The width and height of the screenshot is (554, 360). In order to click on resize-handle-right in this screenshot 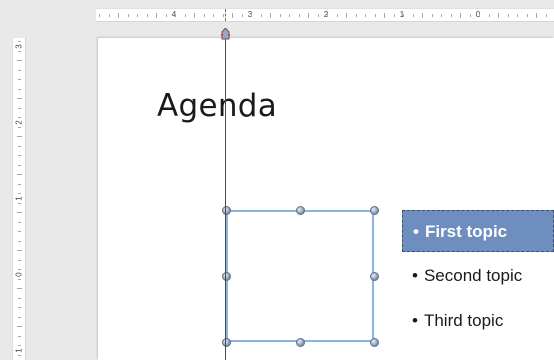, I will do `click(374, 276)`.